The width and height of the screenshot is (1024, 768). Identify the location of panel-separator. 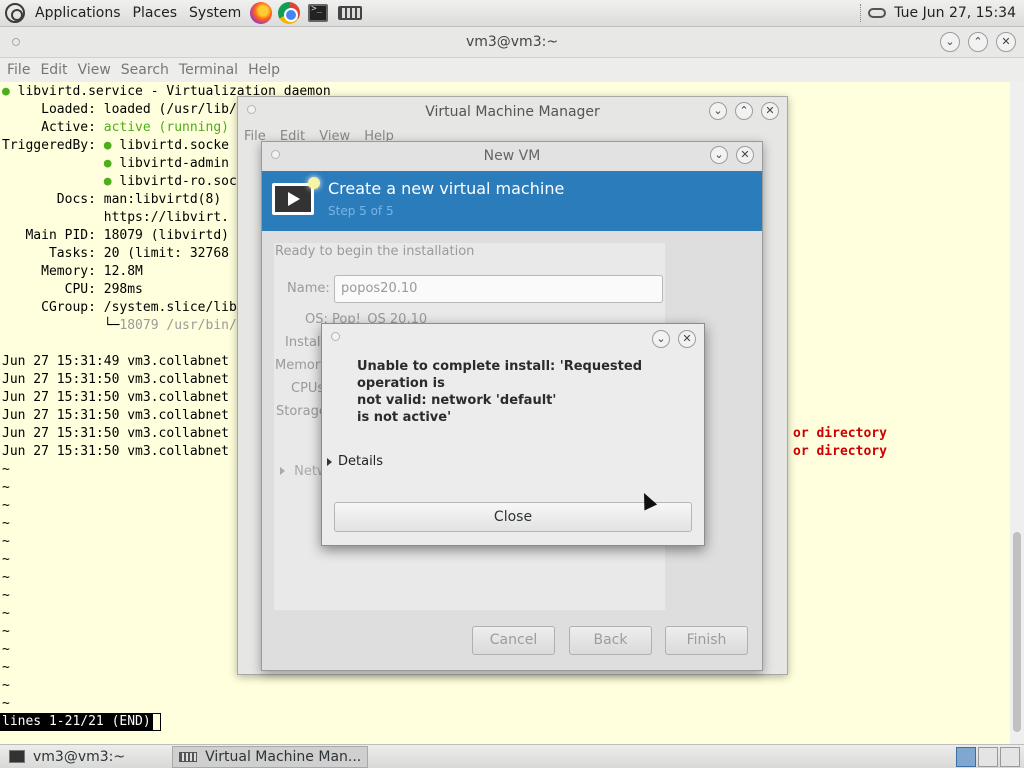
(861, 13).